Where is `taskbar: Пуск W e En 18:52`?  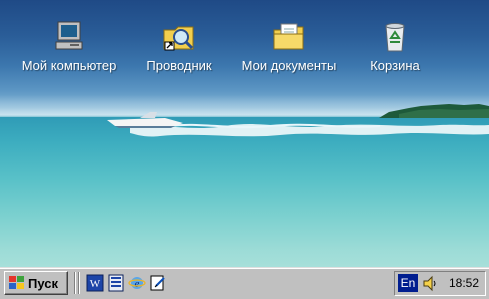 taskbar: Пуск W e En 18:52 is located at coordinates (244, 283).